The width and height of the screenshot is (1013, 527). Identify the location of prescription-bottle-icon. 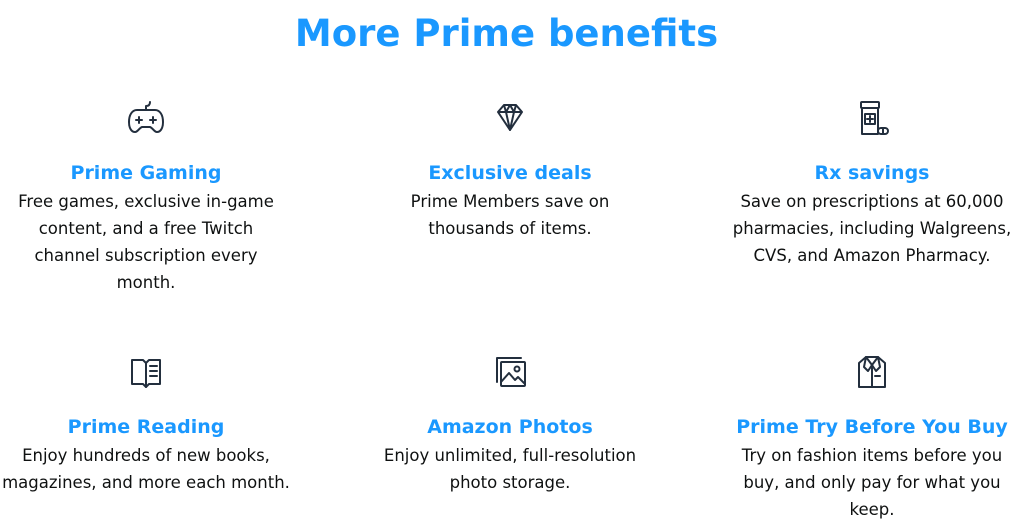
(872, 118).